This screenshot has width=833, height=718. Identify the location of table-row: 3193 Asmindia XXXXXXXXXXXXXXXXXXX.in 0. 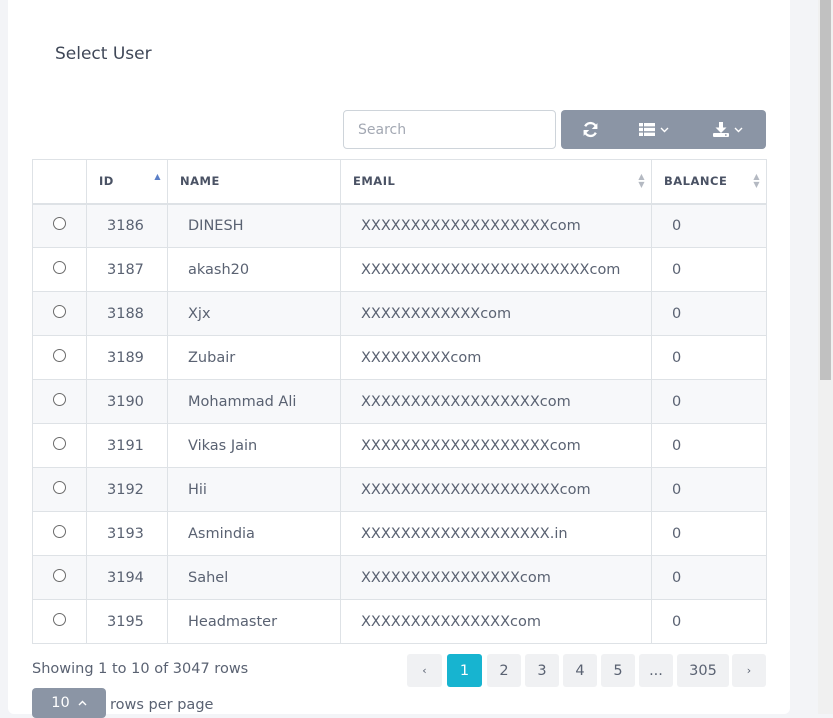
(399, 533).